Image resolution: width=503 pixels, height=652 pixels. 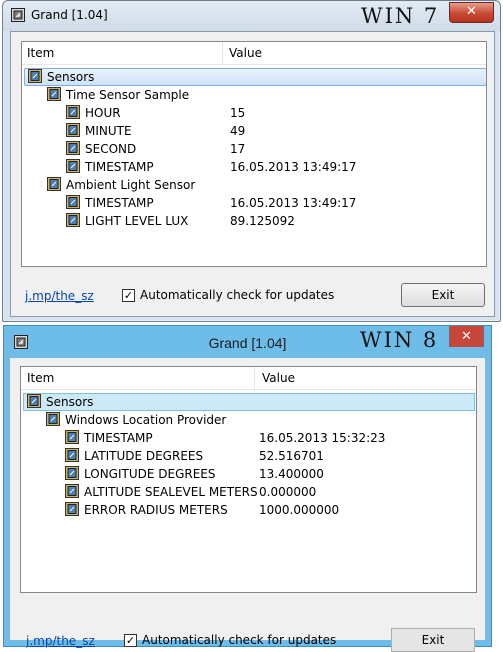 I want to click on row-label: ERROR RADIUS METERS, so click(x=156, y=510).